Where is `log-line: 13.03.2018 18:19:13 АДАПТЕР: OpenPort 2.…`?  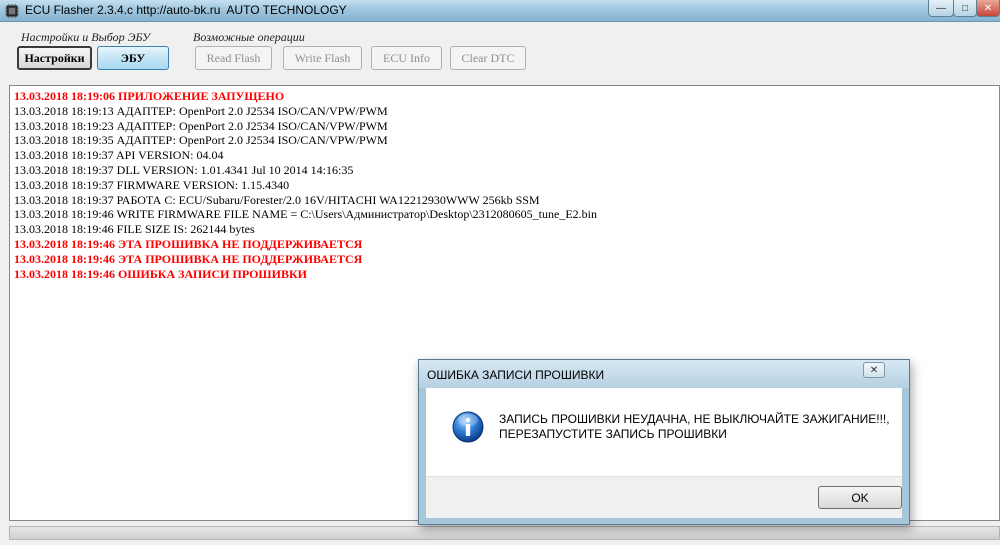
log-line: 13.03.2018 18:19:13 АДАПТЕР: OpenPort 2.… is located at coordinates (201, 110).